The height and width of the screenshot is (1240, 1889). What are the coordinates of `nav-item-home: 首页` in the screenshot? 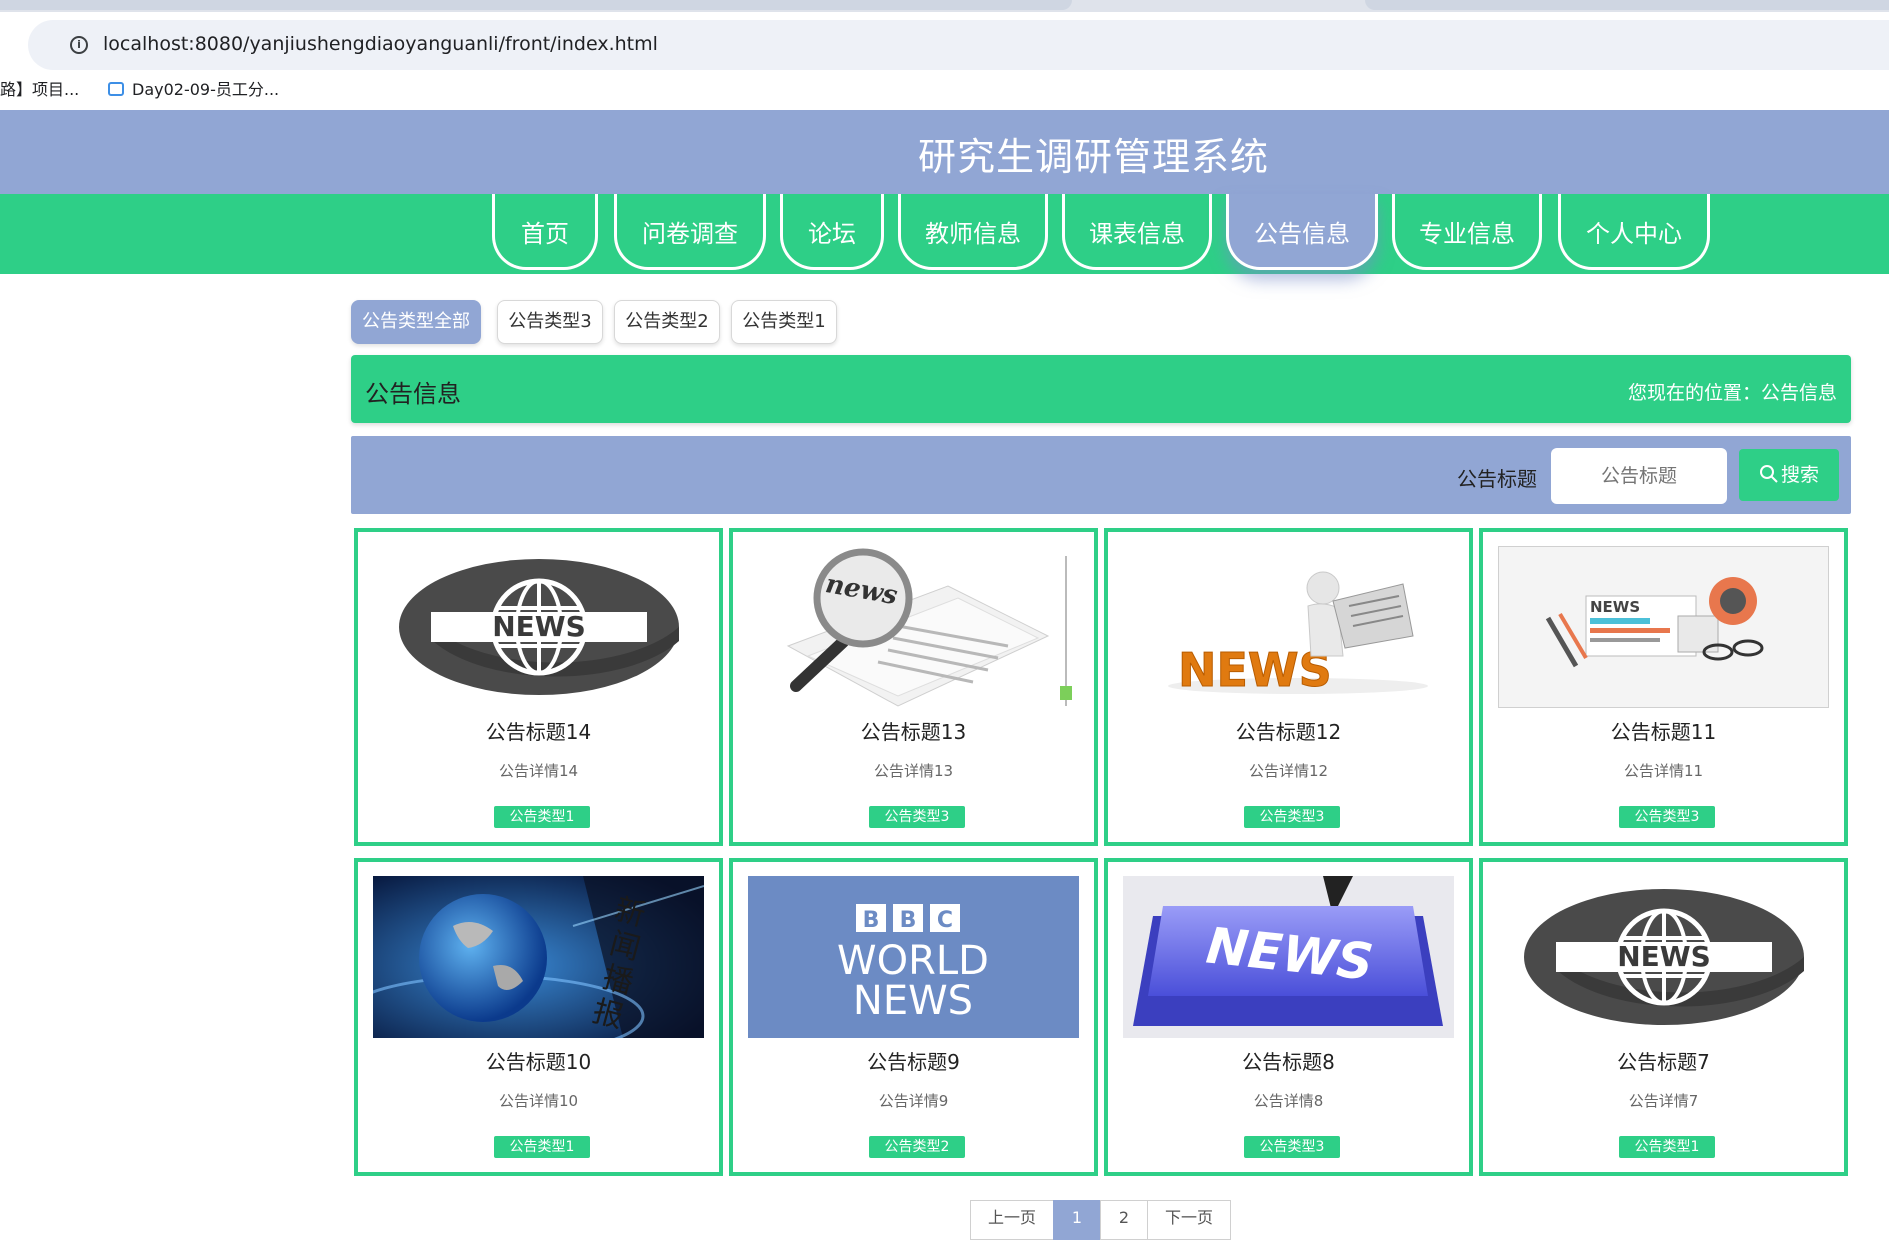 It's located at (545, 232).